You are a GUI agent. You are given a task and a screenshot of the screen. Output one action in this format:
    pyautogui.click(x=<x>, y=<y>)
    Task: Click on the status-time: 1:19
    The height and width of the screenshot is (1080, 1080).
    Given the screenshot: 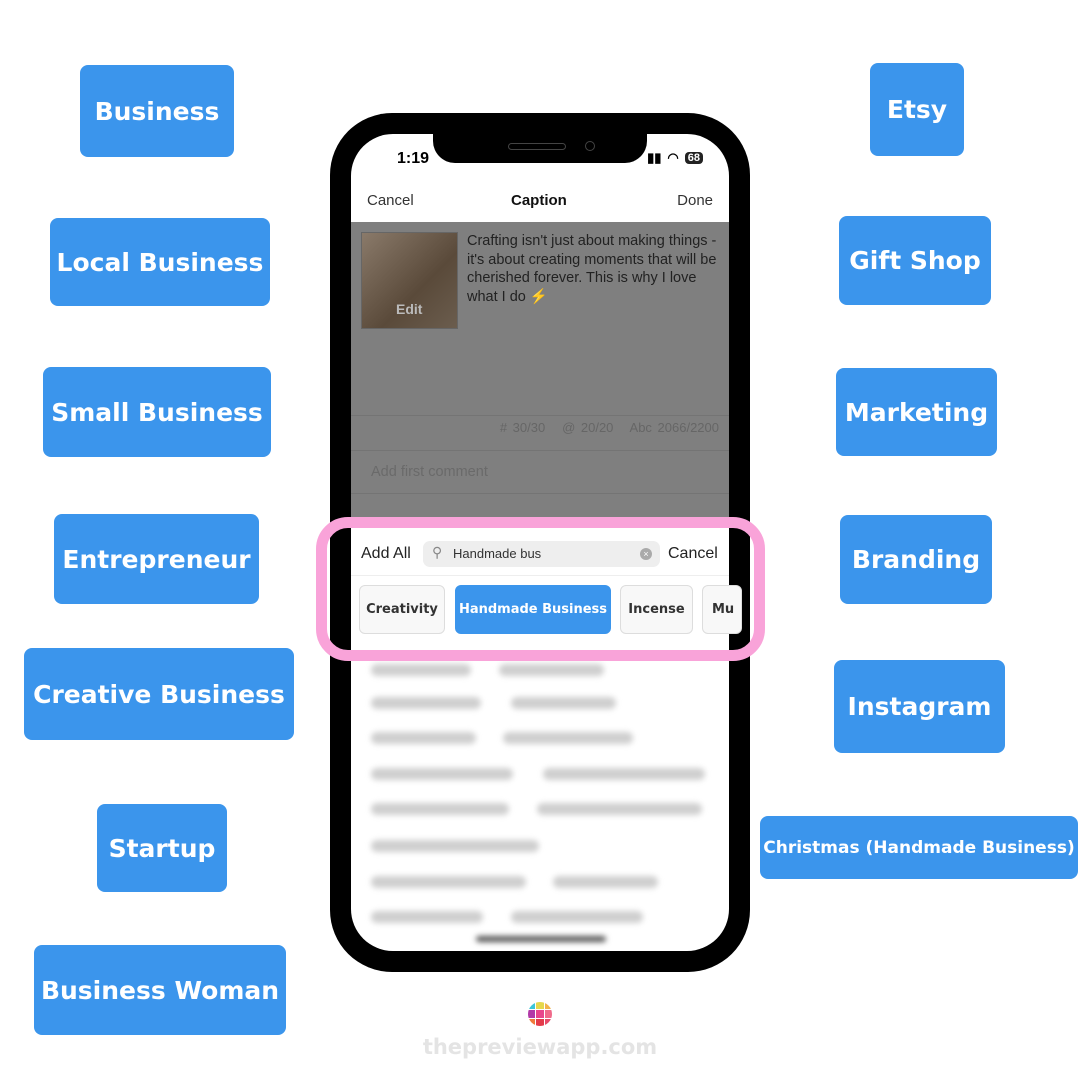 What is the action you would take?
    pyautogui.click(x=413, y=158)
    